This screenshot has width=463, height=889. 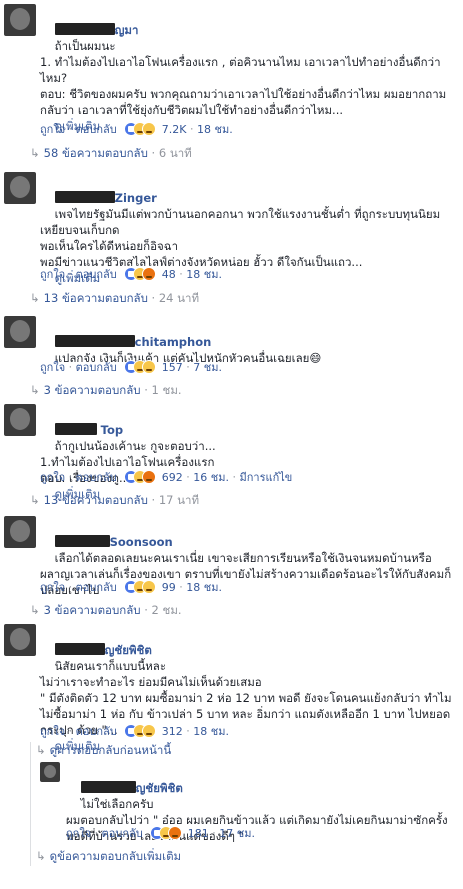 I want to click on commenter-name: Top, so click(x=88, y=430).